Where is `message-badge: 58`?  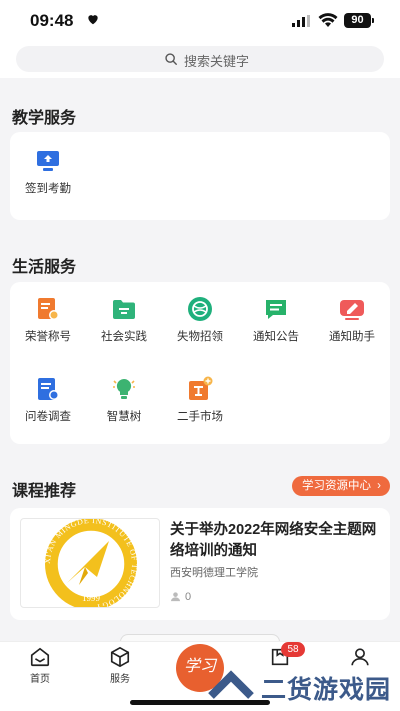
message-badge: 58 is located at coordinates (293, 649).